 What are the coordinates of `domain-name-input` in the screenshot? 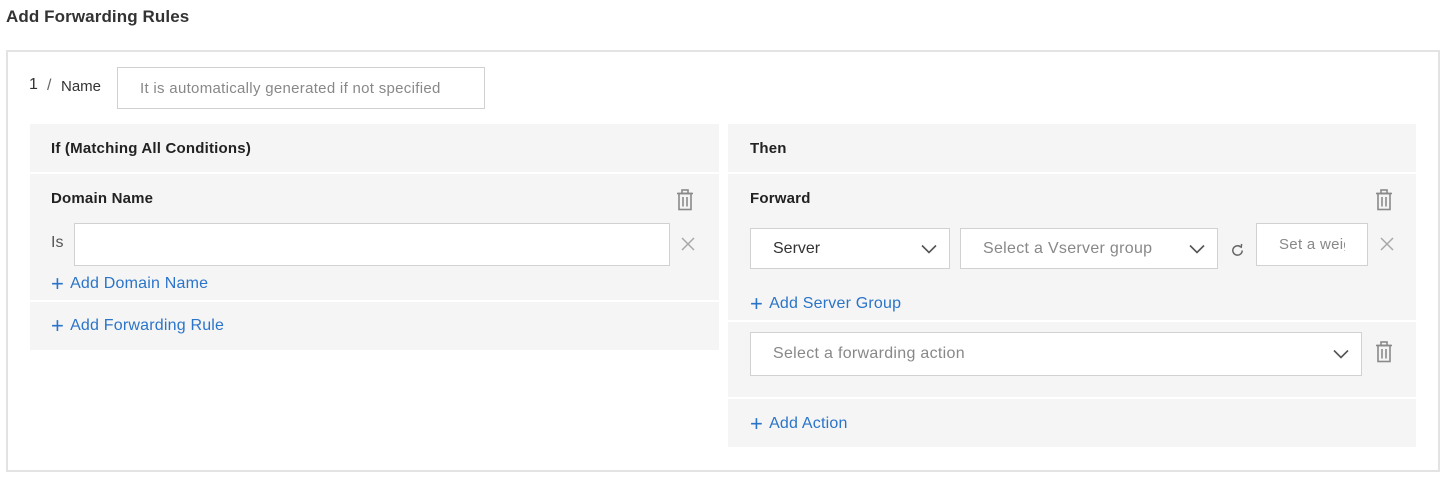 It's located at (372, 244).